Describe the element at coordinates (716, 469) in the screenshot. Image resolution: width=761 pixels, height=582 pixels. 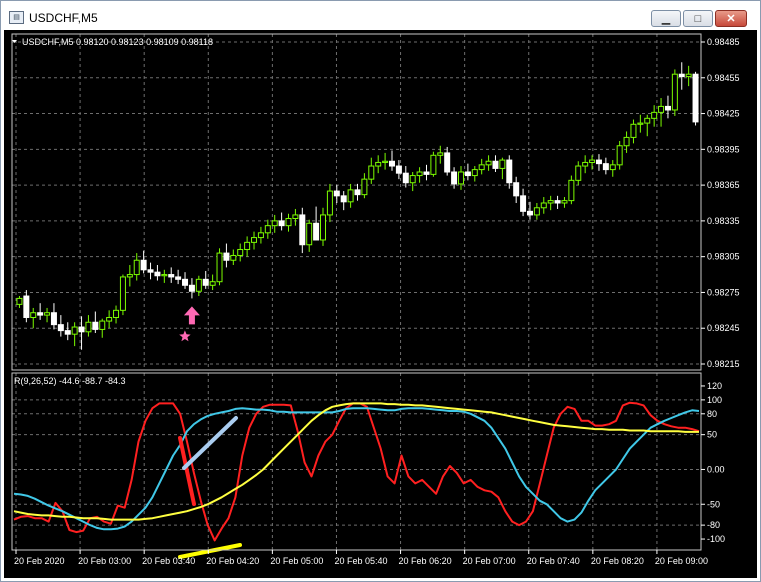
I see `indicator-label: 0.00` at that location.